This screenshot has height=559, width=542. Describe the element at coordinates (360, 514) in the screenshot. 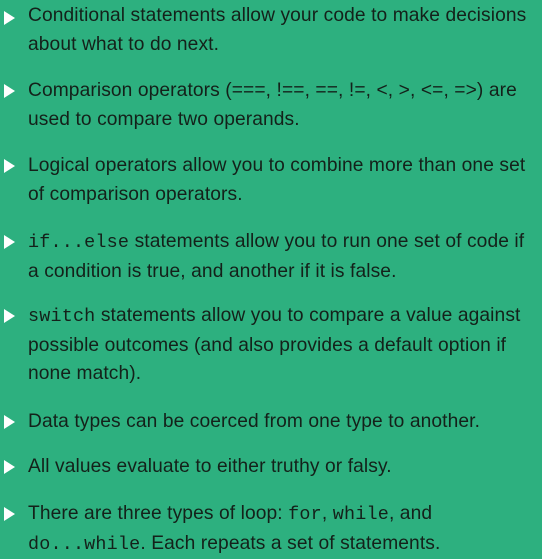

I see `code-keyword: while` at that location.